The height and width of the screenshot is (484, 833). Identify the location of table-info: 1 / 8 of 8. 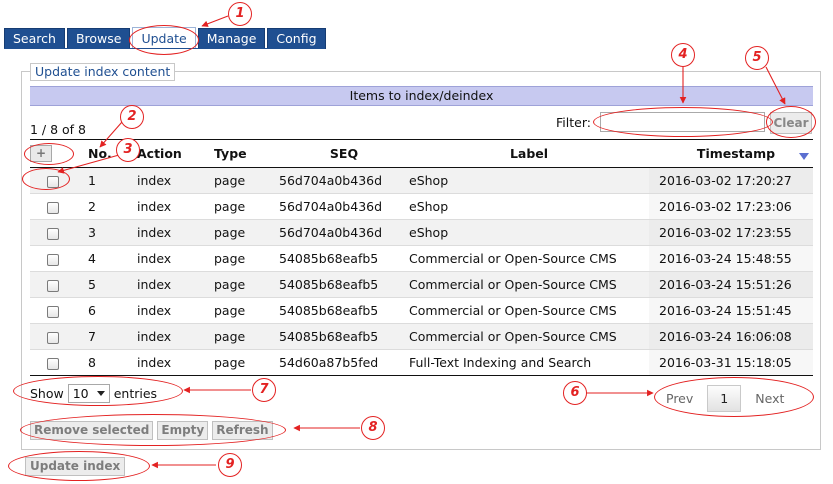
(58, 129).